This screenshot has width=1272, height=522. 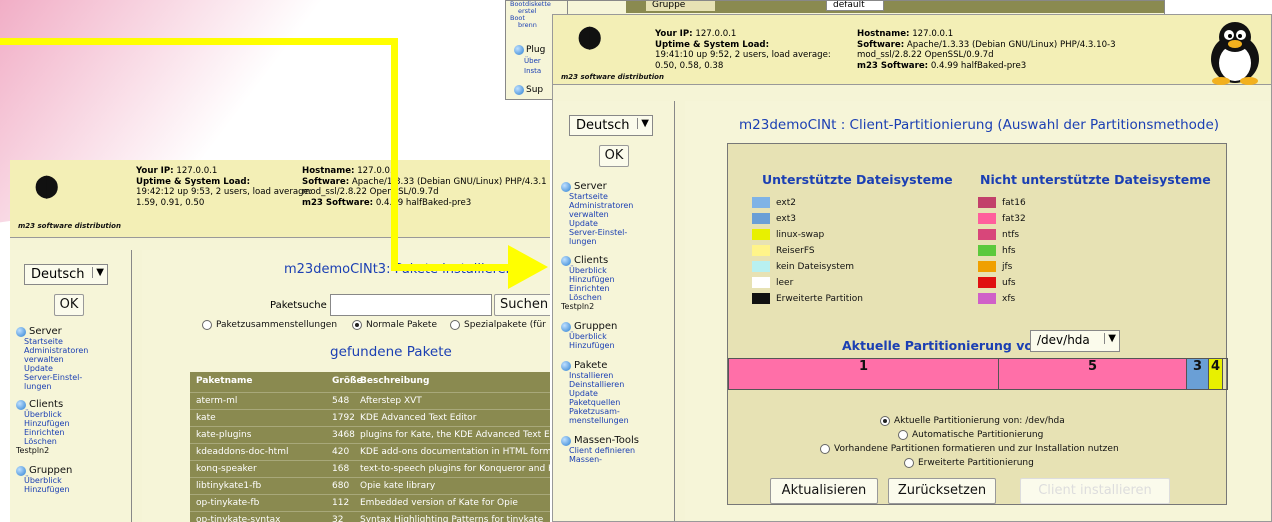 I want to click on table-row: aterm-ml 548 Afterstep XVT, so click(x=370, y=400).